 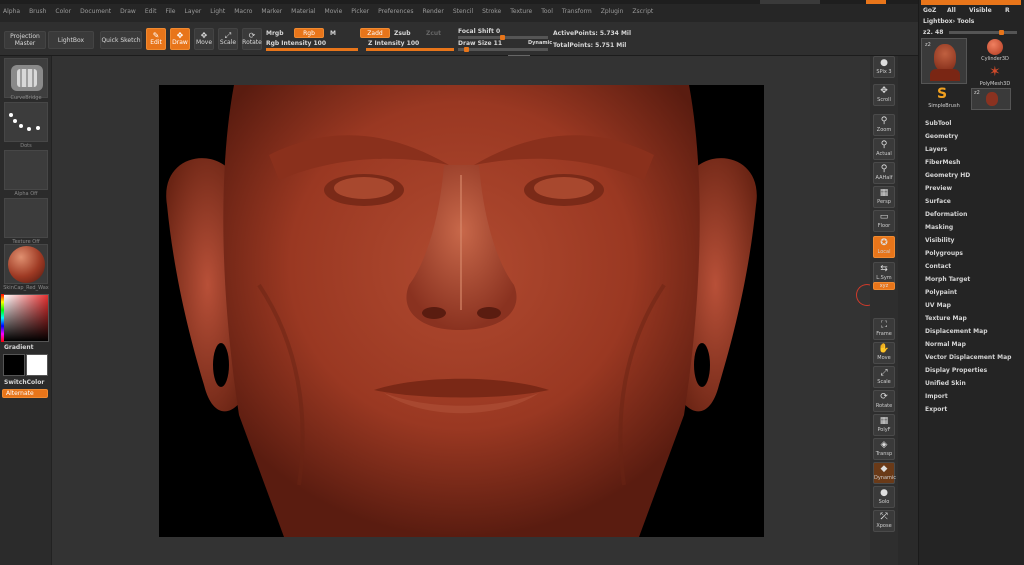 I want to click on alternate-button: Alternate, so click(x=25, y=393).